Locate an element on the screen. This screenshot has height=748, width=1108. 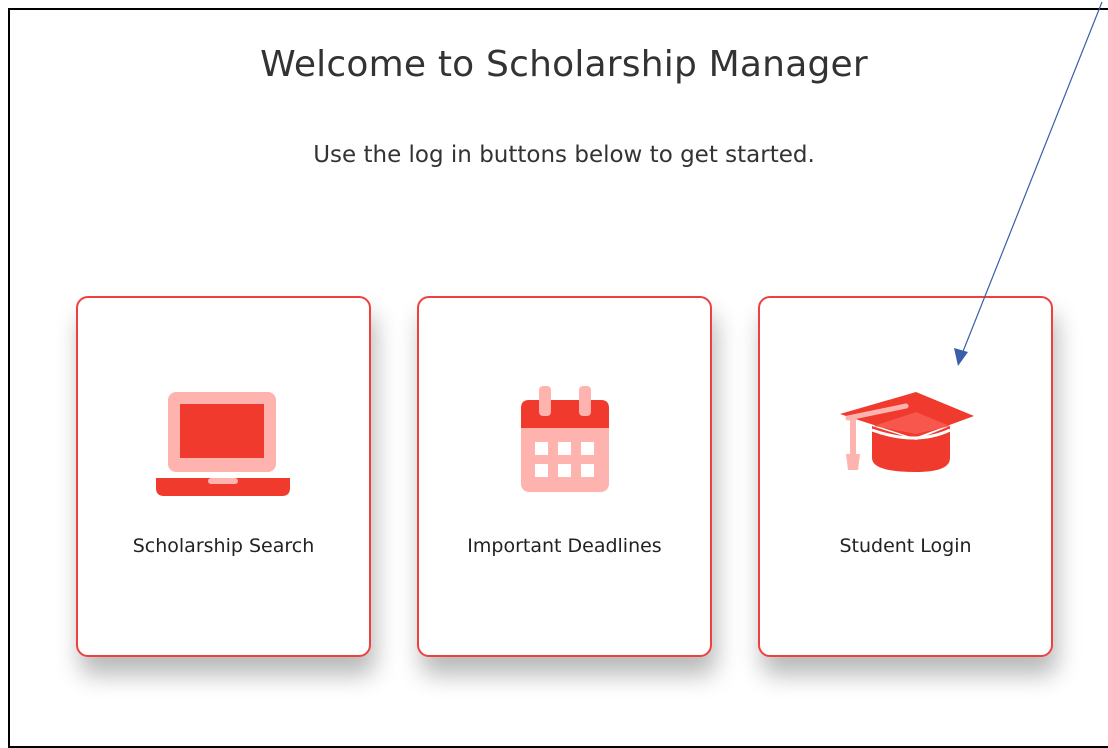
laptop-icon is located at coordinates (223, 441).